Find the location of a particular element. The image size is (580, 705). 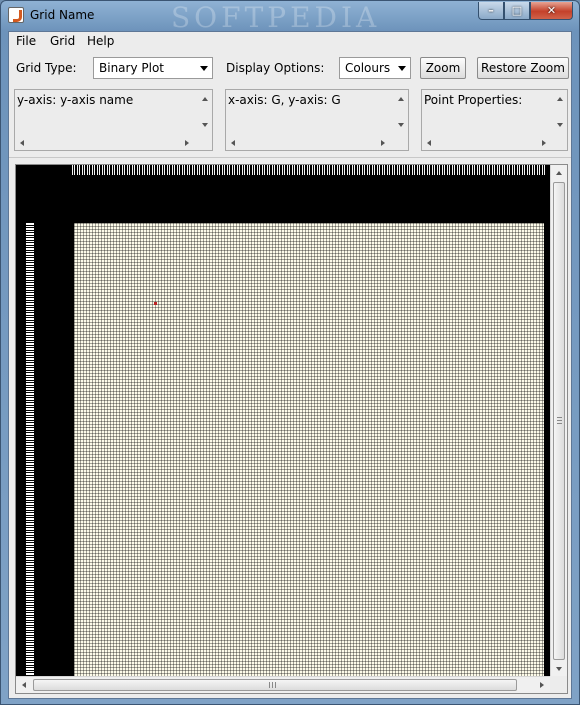

minimize-button: – is located at coordinates (491, 11).